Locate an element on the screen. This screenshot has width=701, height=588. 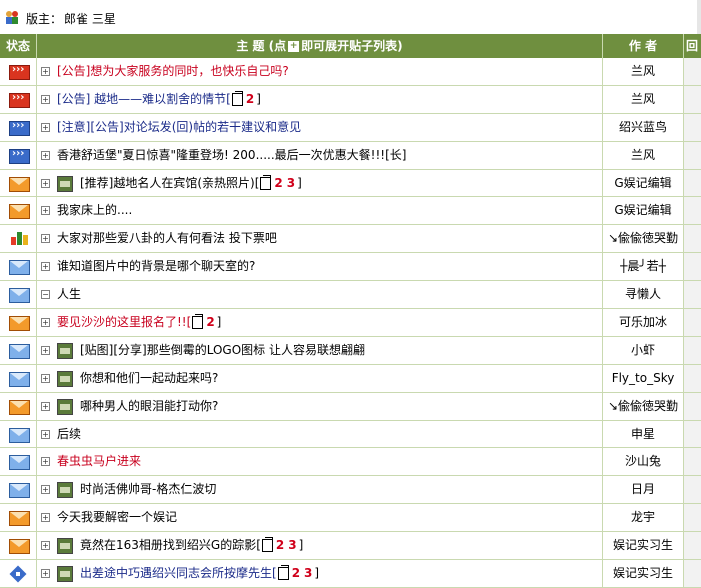
topic-row: + [公告]想为大家服务的同时，也快乐自己吗? 兰风 is located at coordinates (350, 72).